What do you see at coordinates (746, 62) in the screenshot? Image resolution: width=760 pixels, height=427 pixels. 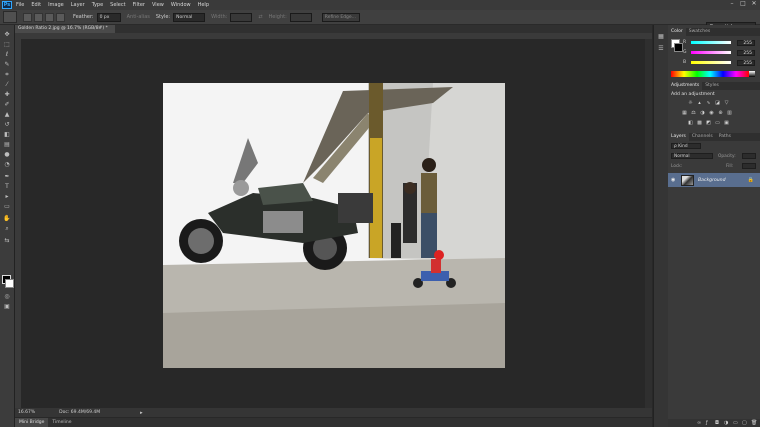 I see `blue-value: 255` at bounding box center [746, 62].